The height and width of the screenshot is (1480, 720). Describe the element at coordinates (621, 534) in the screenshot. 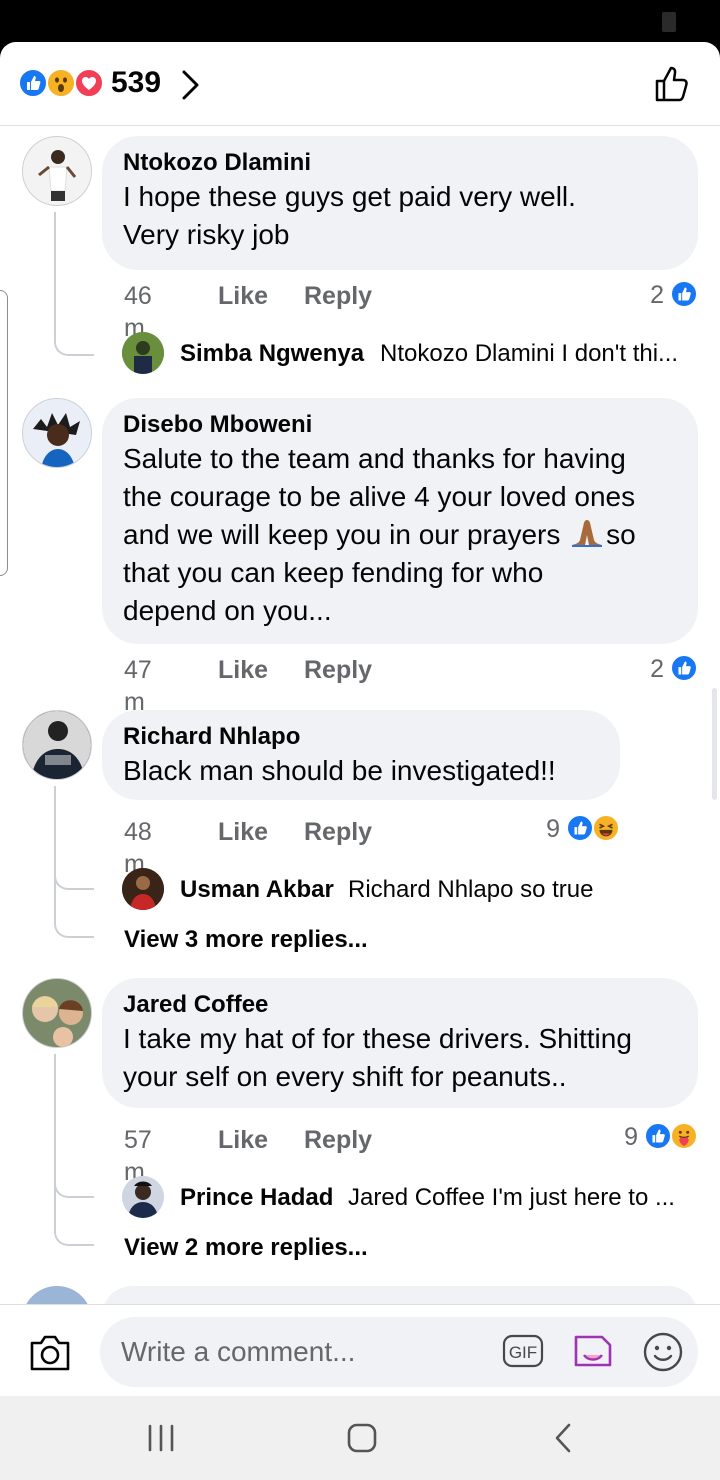

I see `comment-text-segment: so` at that location.